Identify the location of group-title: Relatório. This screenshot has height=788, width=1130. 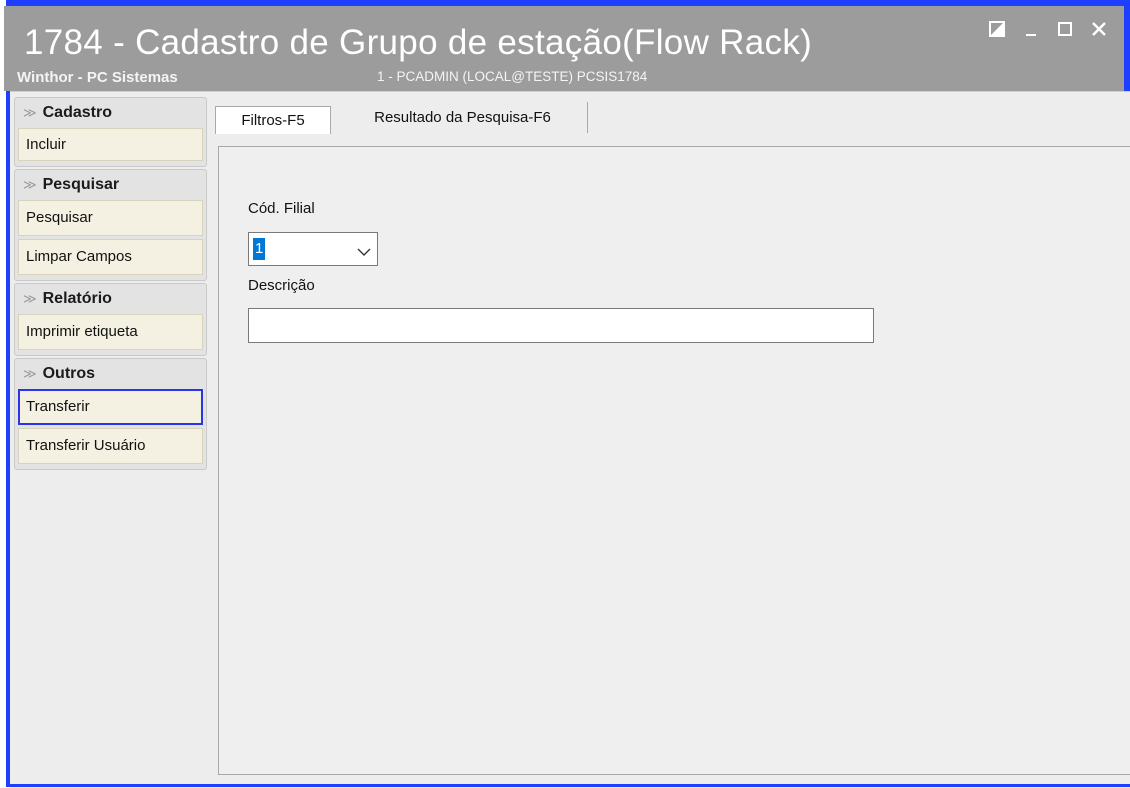
(77, 298).